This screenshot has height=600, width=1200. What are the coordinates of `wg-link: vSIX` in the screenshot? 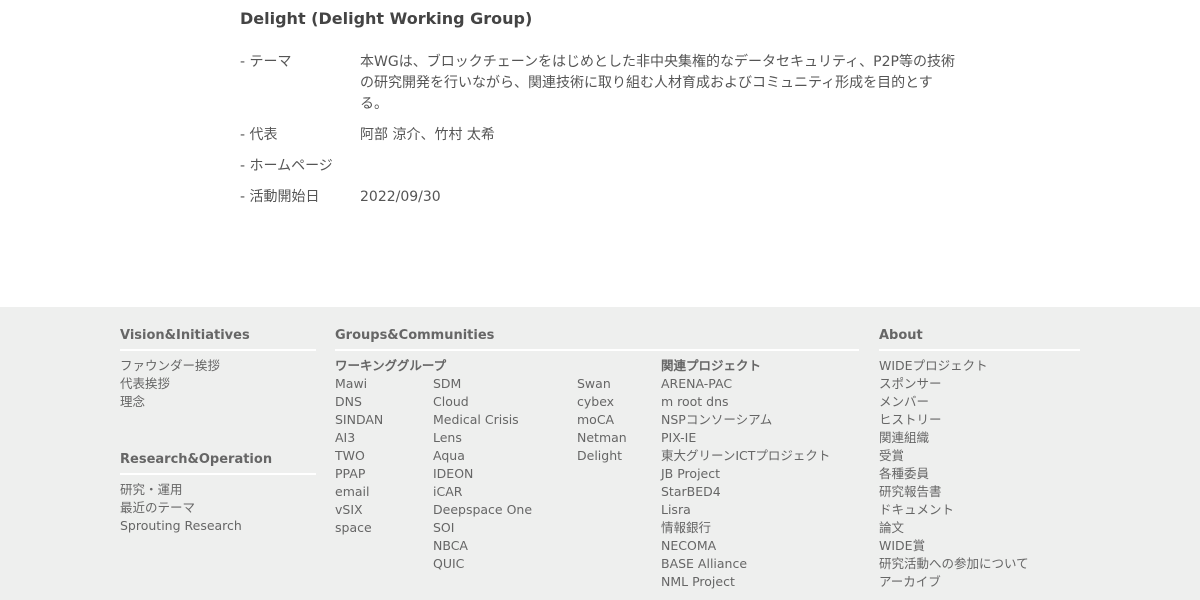 It's located at (359, 510).